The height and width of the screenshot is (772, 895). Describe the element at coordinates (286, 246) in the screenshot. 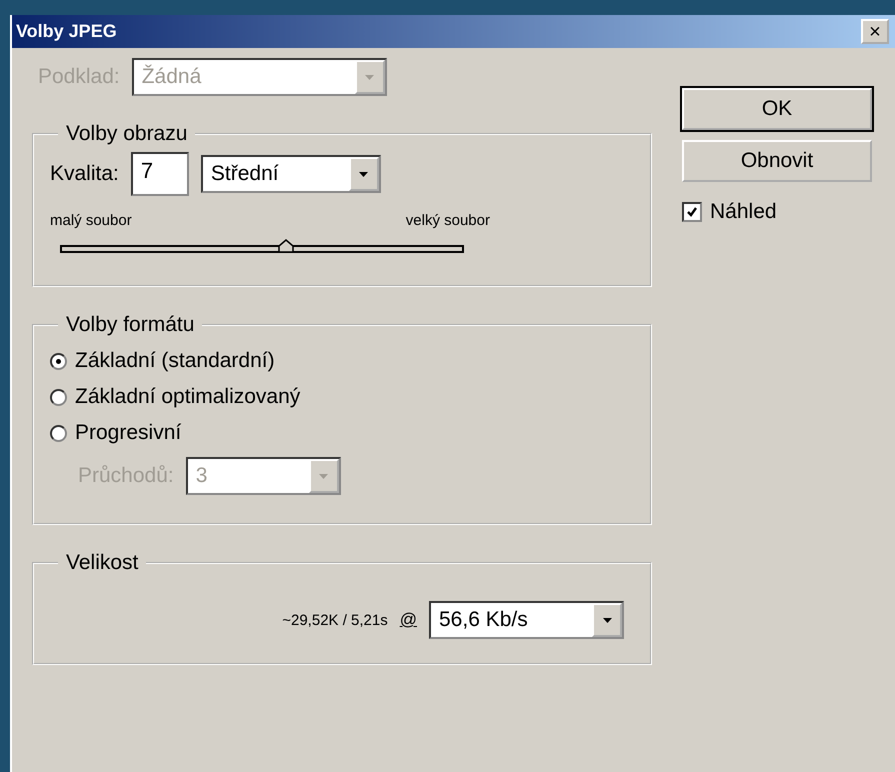

I see `slider-thumb` at that location.